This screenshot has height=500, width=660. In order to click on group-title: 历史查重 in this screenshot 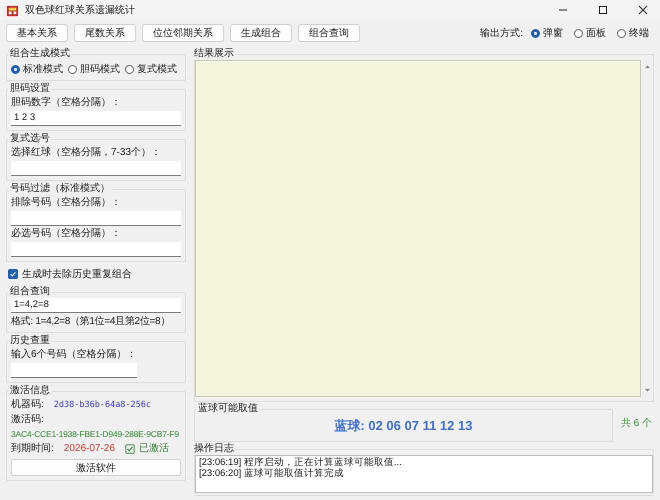, I will do `click(30, 341)`.